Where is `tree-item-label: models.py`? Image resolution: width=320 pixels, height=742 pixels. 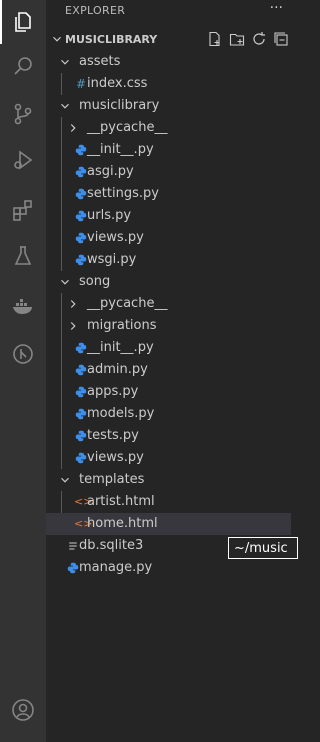 tree-item-label: models.py is located at coordinates (121, 413).